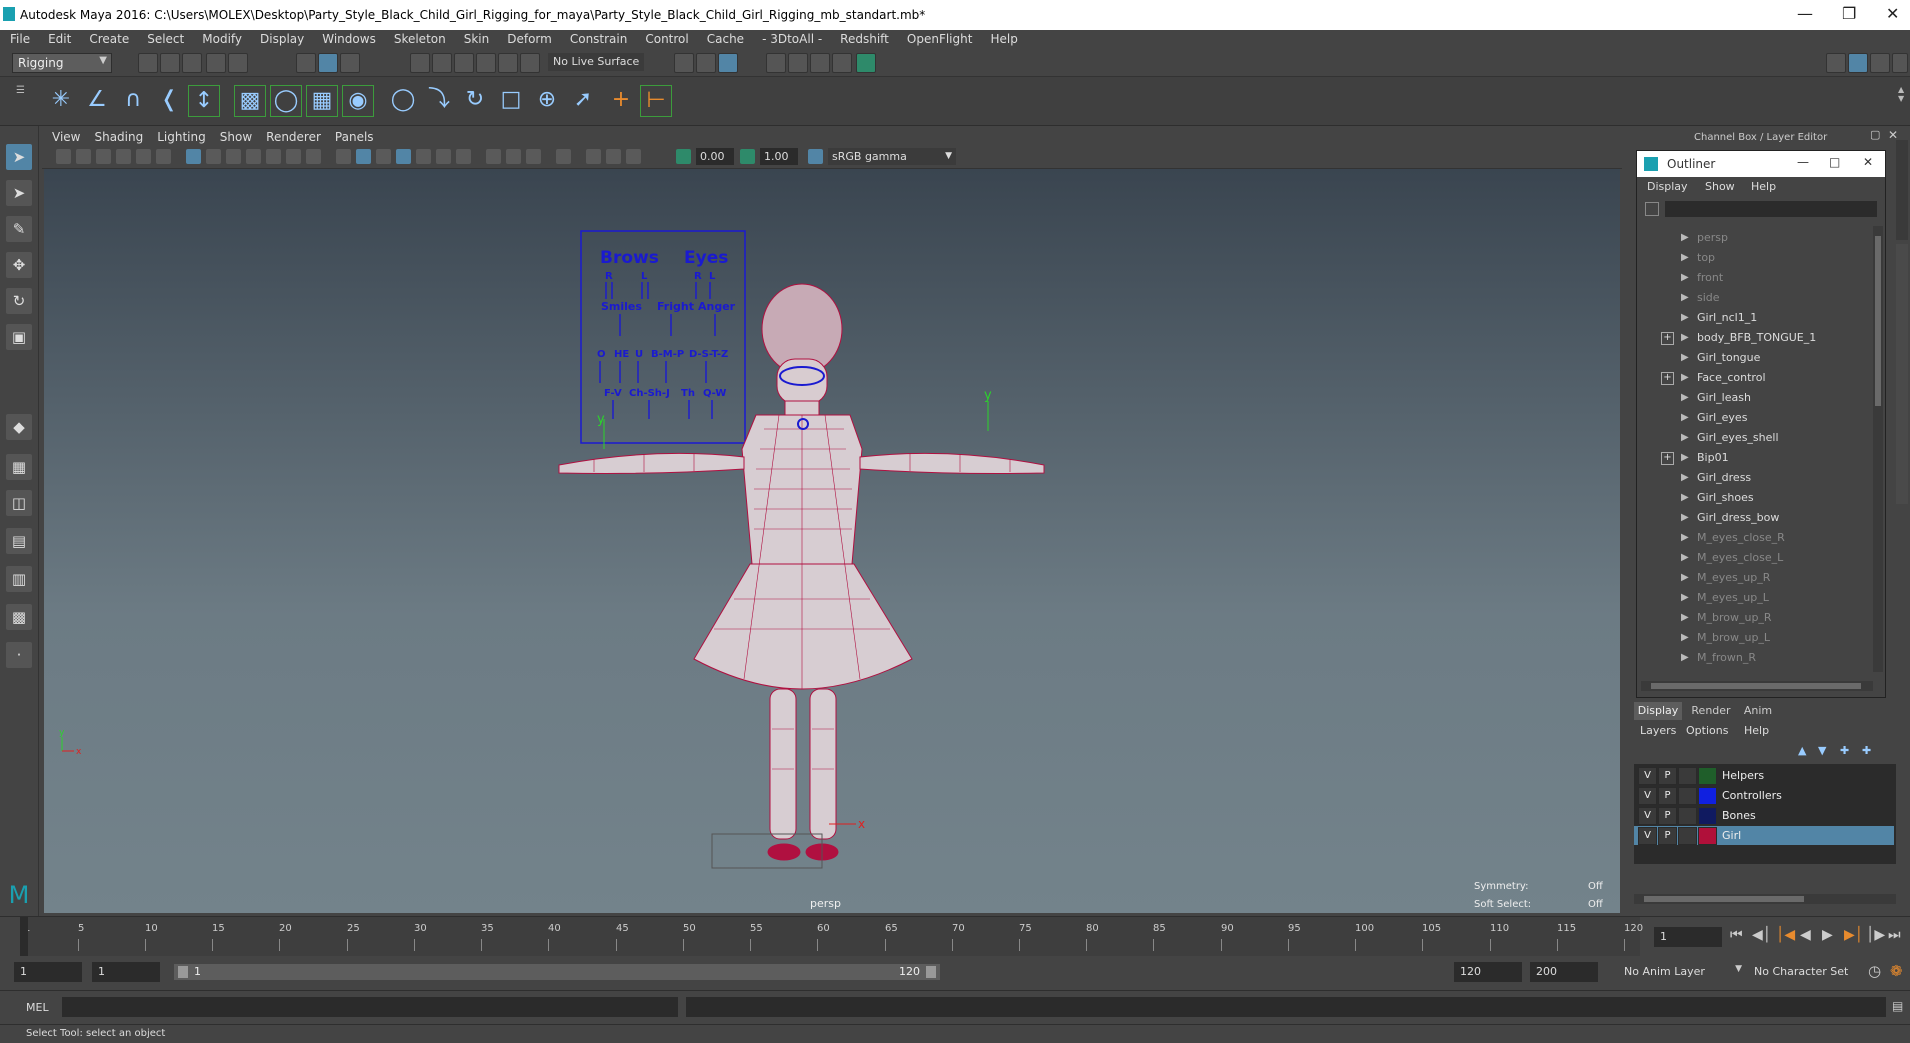 This screenshot has width=1910, height=1043. I want to click on menu-control: Control, so click(666, 39).